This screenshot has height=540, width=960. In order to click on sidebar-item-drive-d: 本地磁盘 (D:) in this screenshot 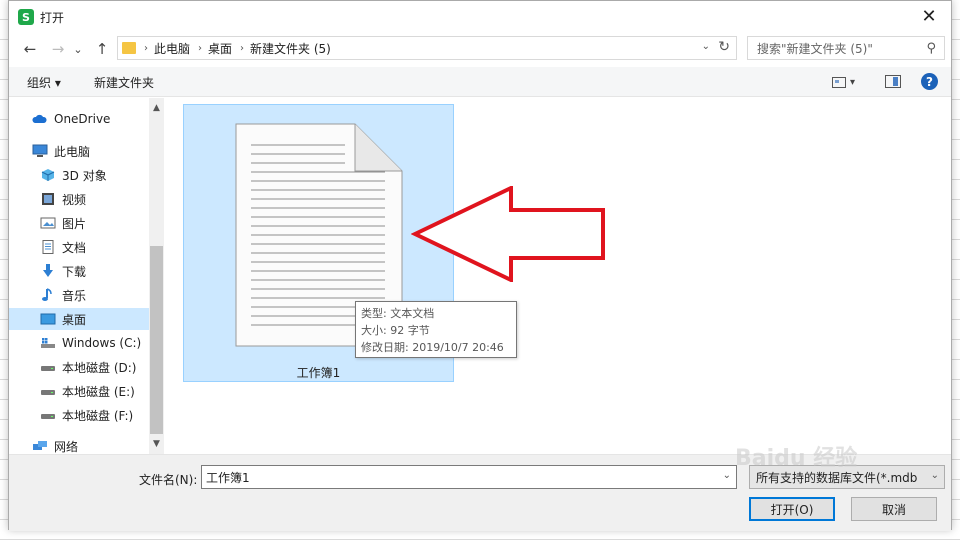, I will do `click(79, 367)`.